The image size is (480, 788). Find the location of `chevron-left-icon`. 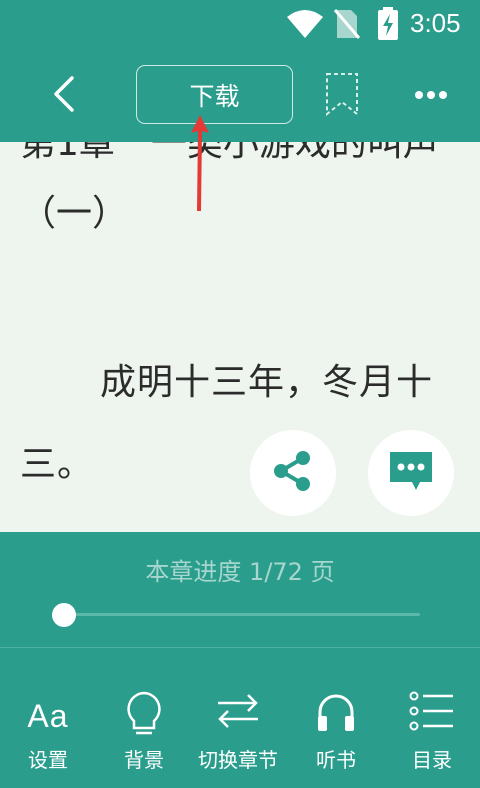

chevron-left-icon is located at coordinates (64, 97).